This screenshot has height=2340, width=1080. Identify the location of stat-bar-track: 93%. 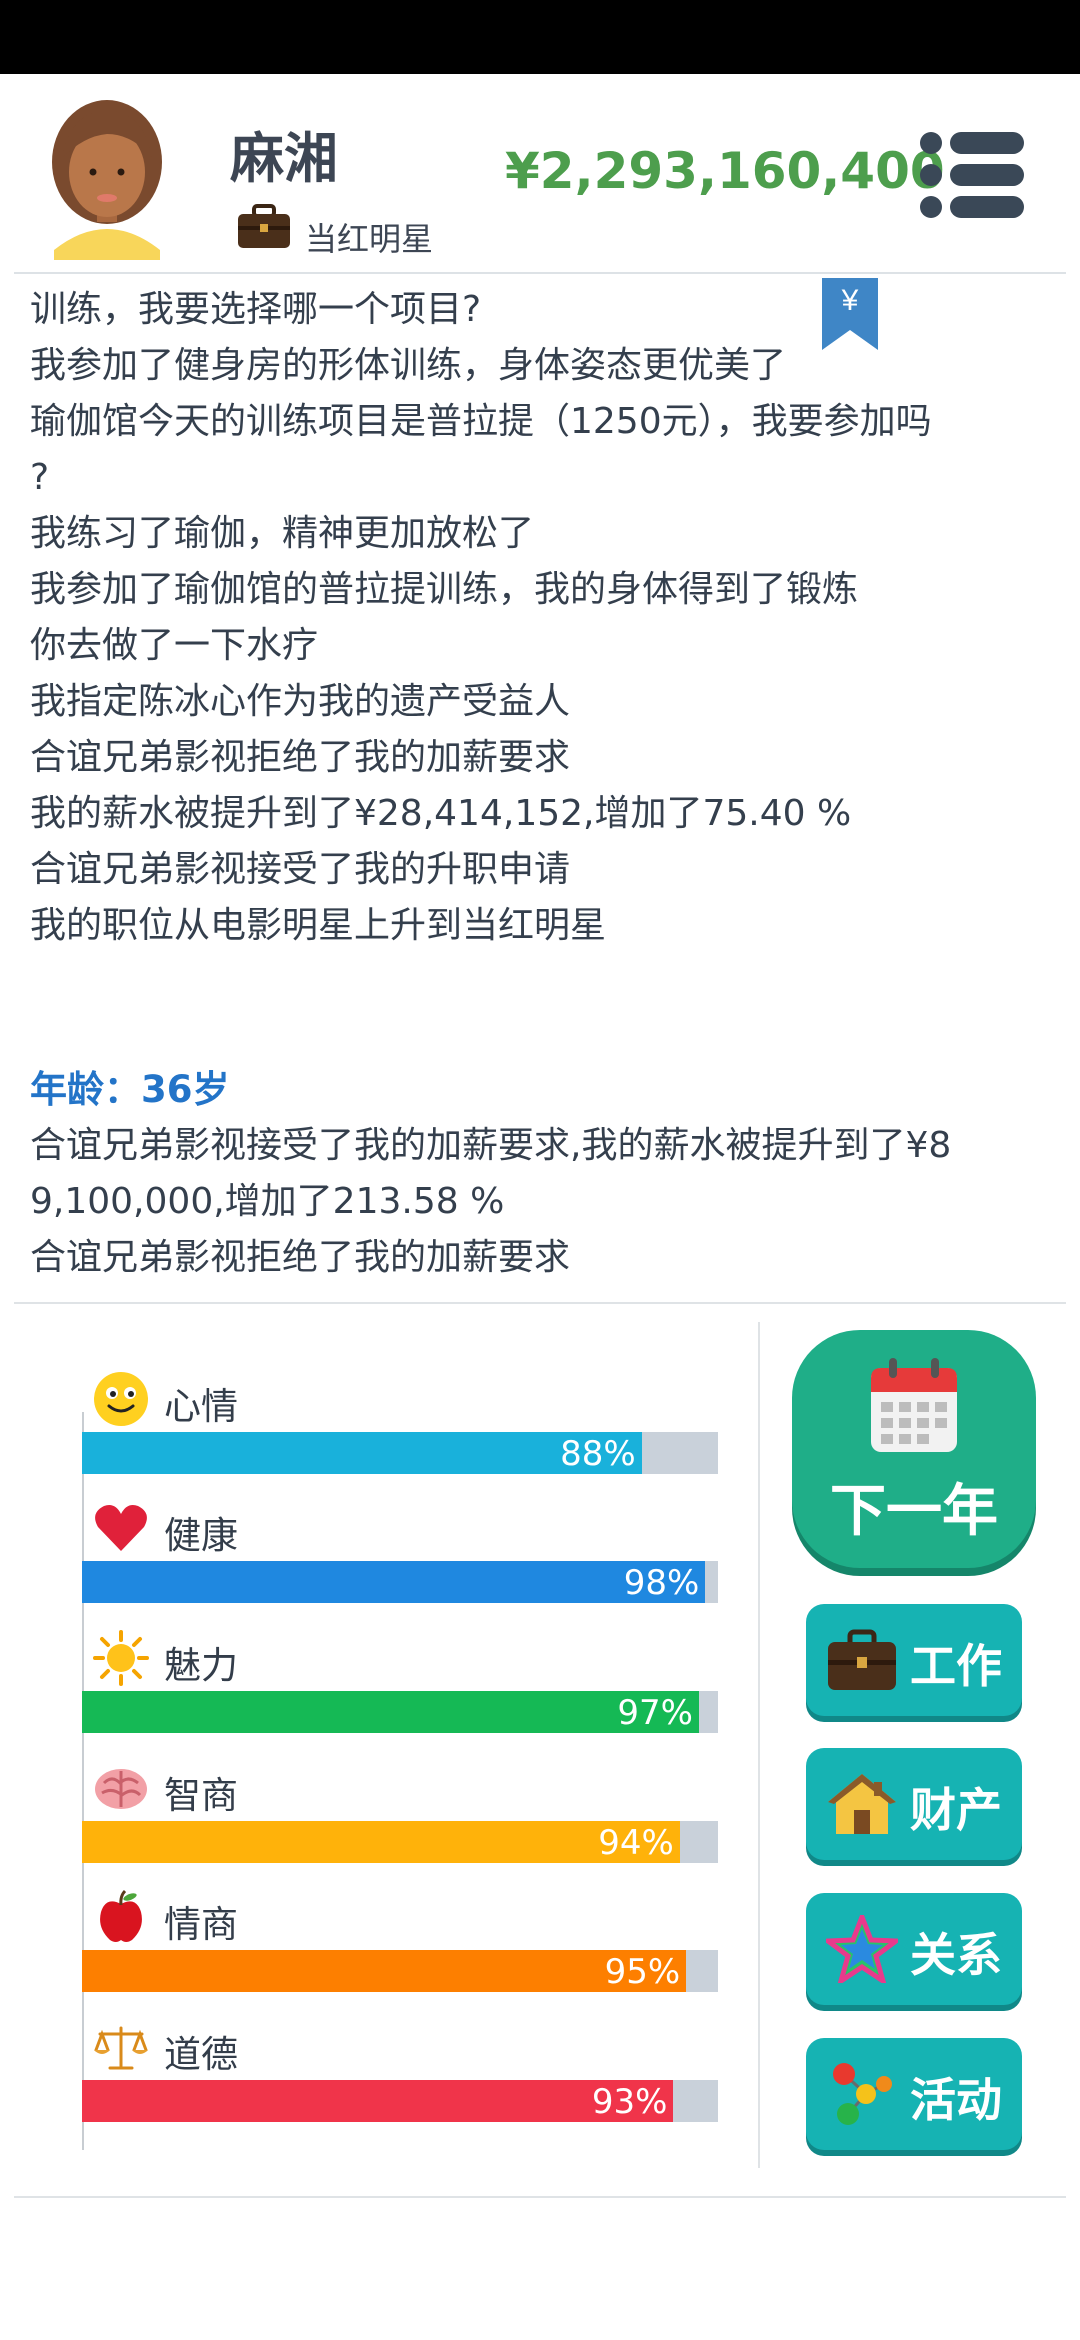
(400, 2101).